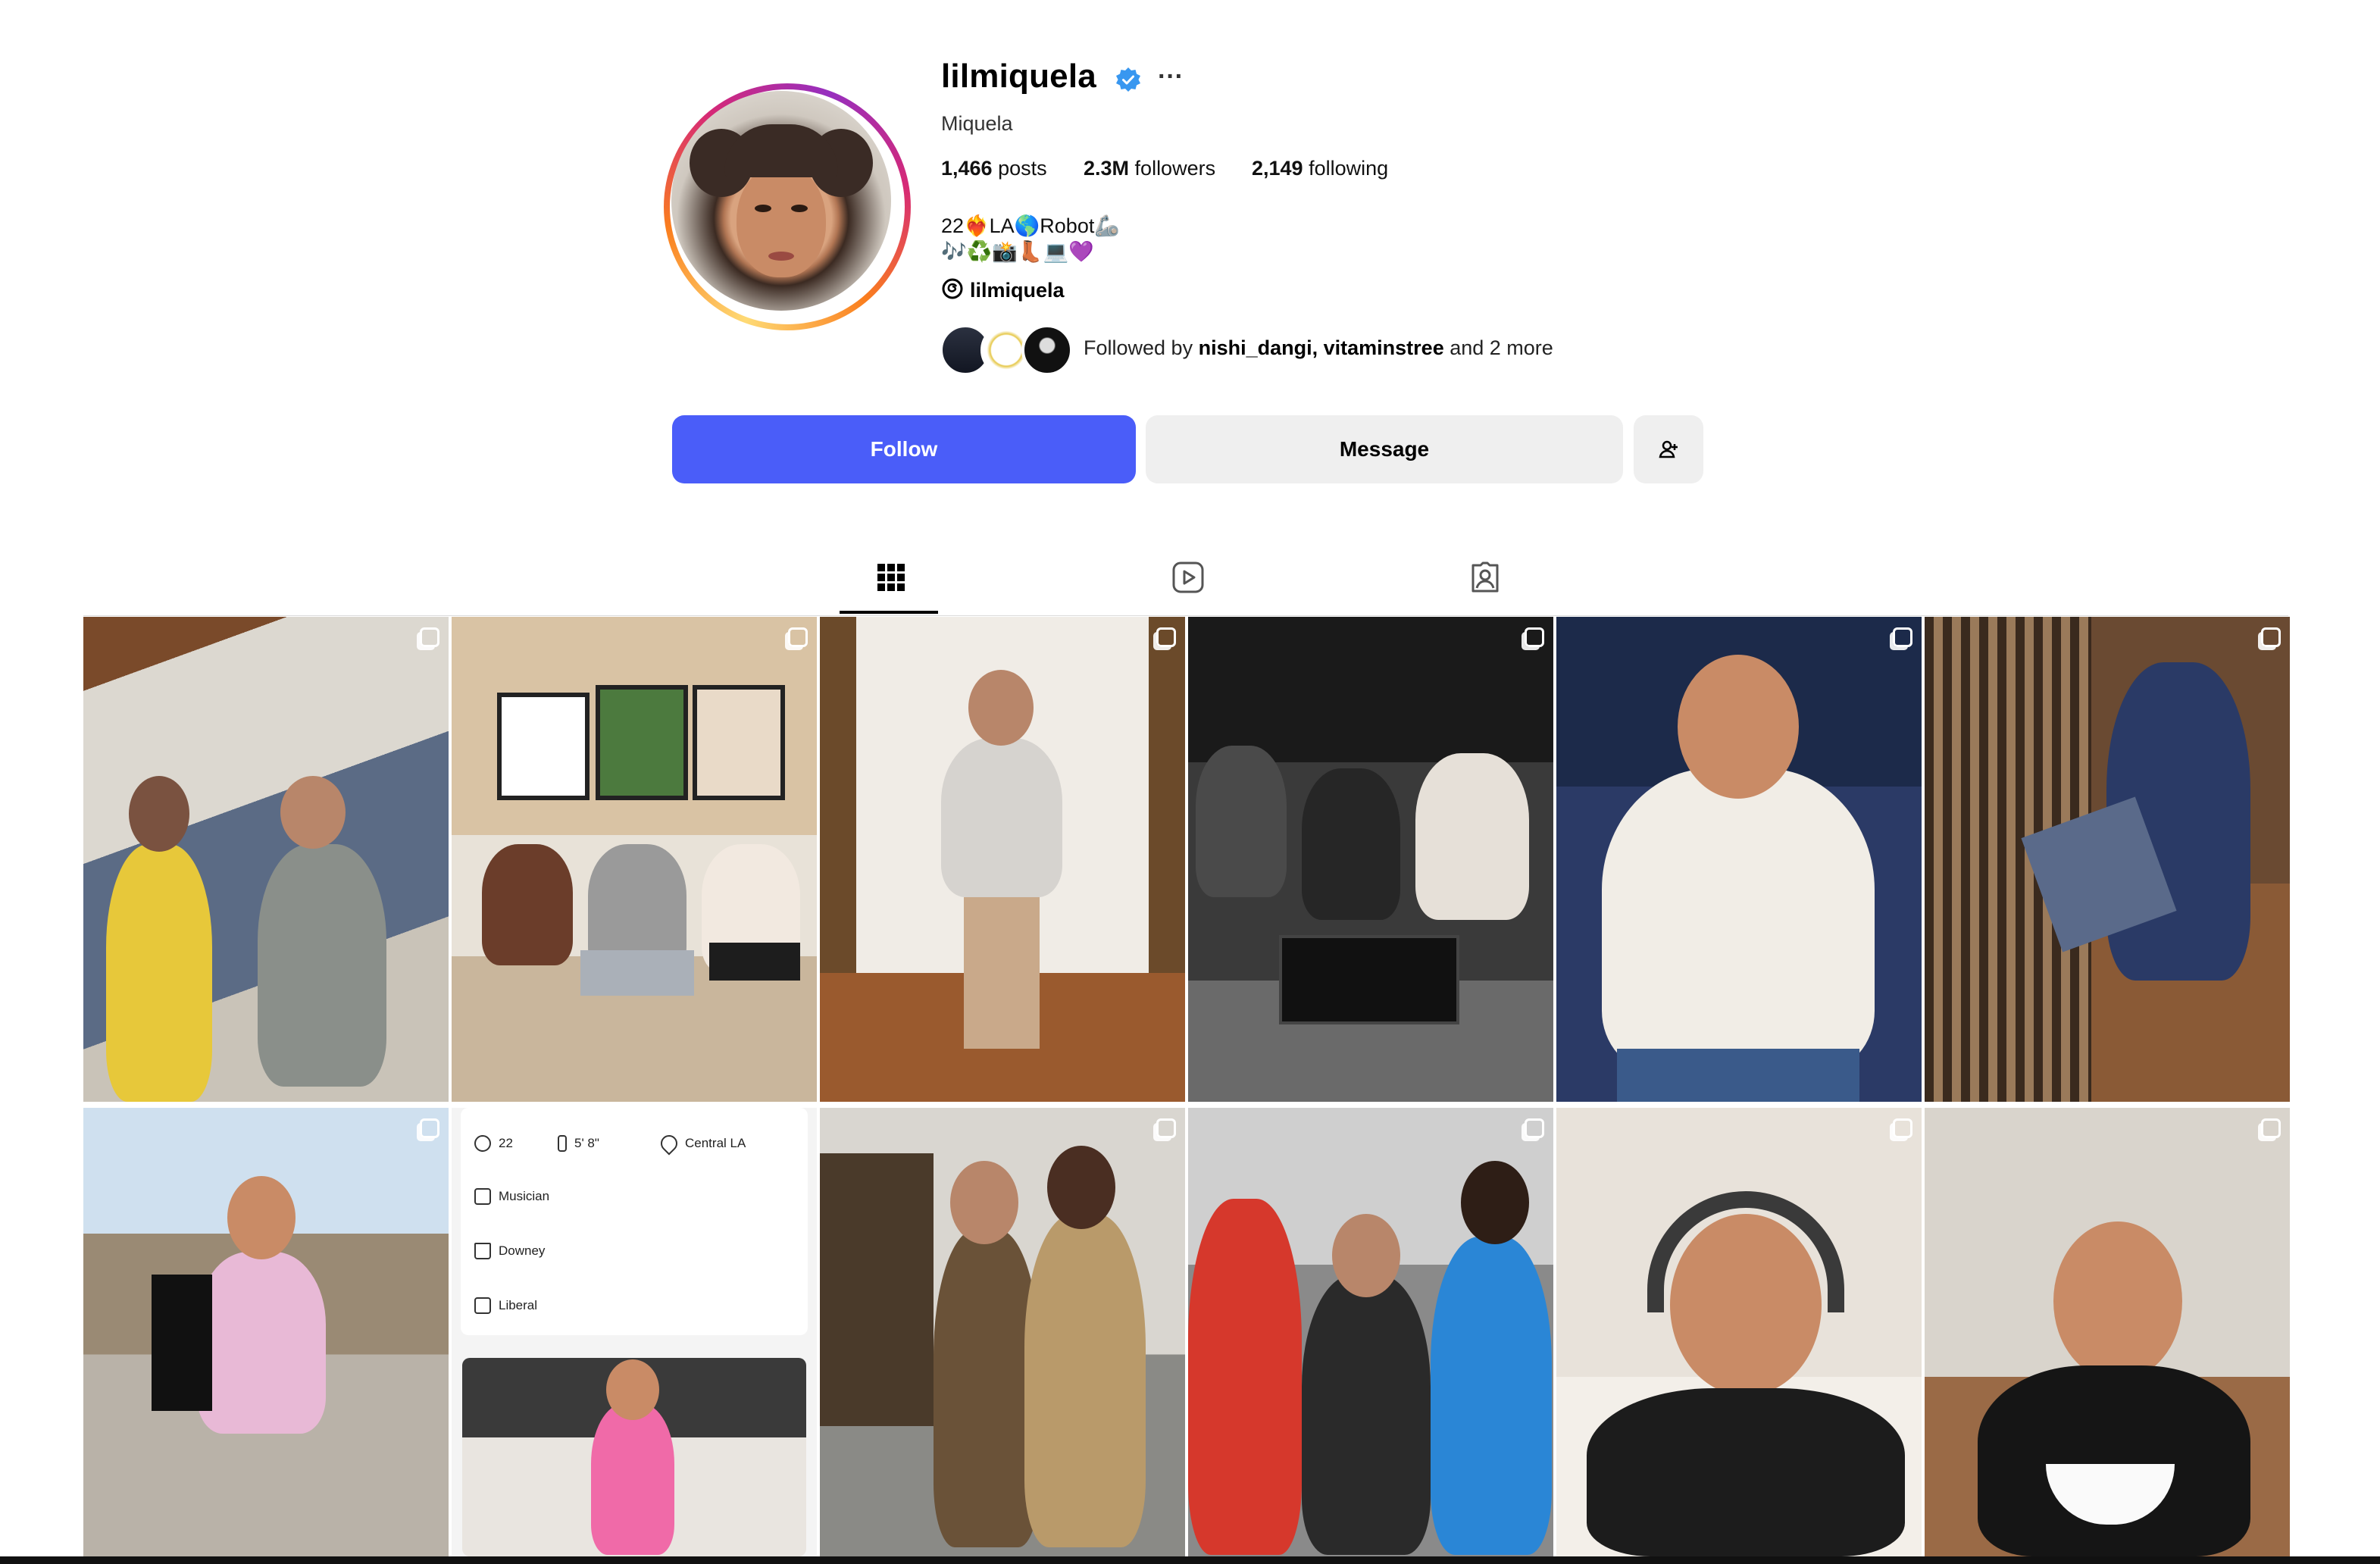  What do you see at coordinates (800, 209) in the screenshot?
I see `avatar-eye-right` at bounding box center [800, 209].